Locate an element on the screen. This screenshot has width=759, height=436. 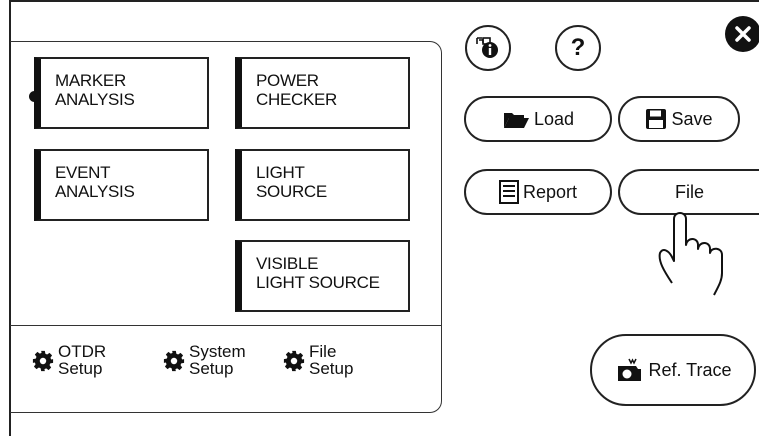
info-lock-button is located at coordinates (488, 48).